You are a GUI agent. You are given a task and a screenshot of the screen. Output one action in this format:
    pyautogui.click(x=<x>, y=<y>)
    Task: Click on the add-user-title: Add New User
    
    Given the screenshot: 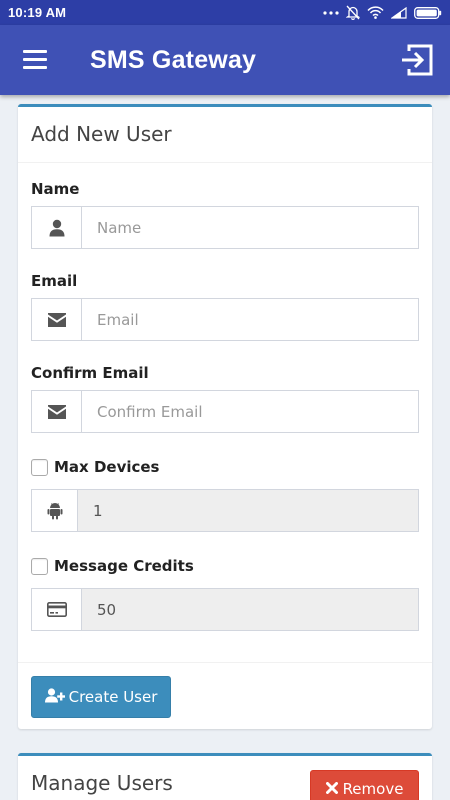 What is the action you would take?
    pyautogui.click(x=225, y=135)
    